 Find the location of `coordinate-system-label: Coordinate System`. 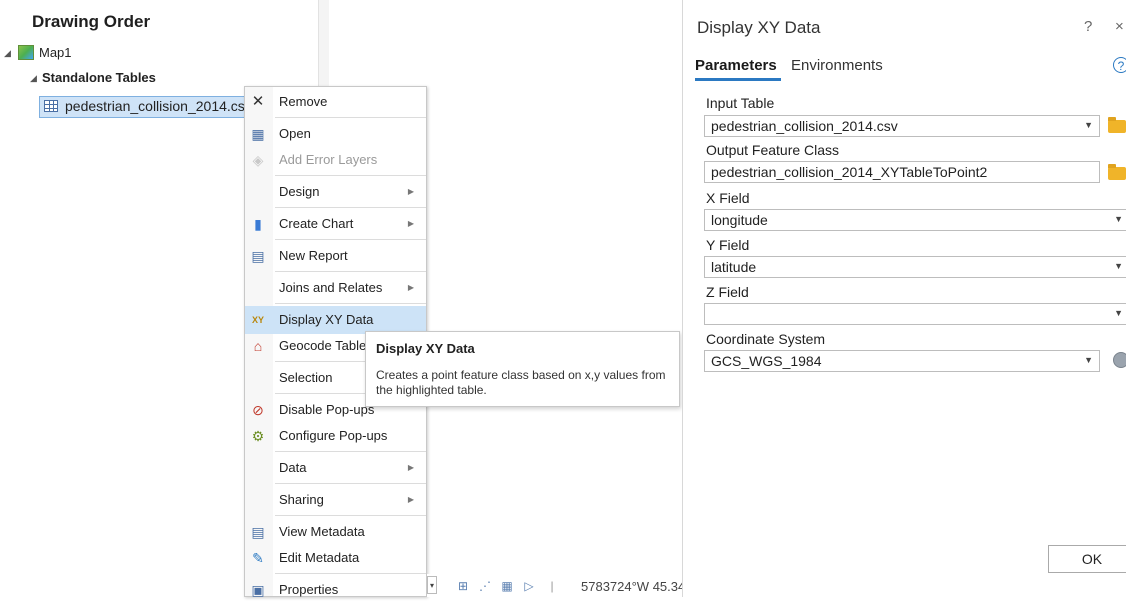

coordinate-system-label: Coordinate System is located at coordinates (766, 339).